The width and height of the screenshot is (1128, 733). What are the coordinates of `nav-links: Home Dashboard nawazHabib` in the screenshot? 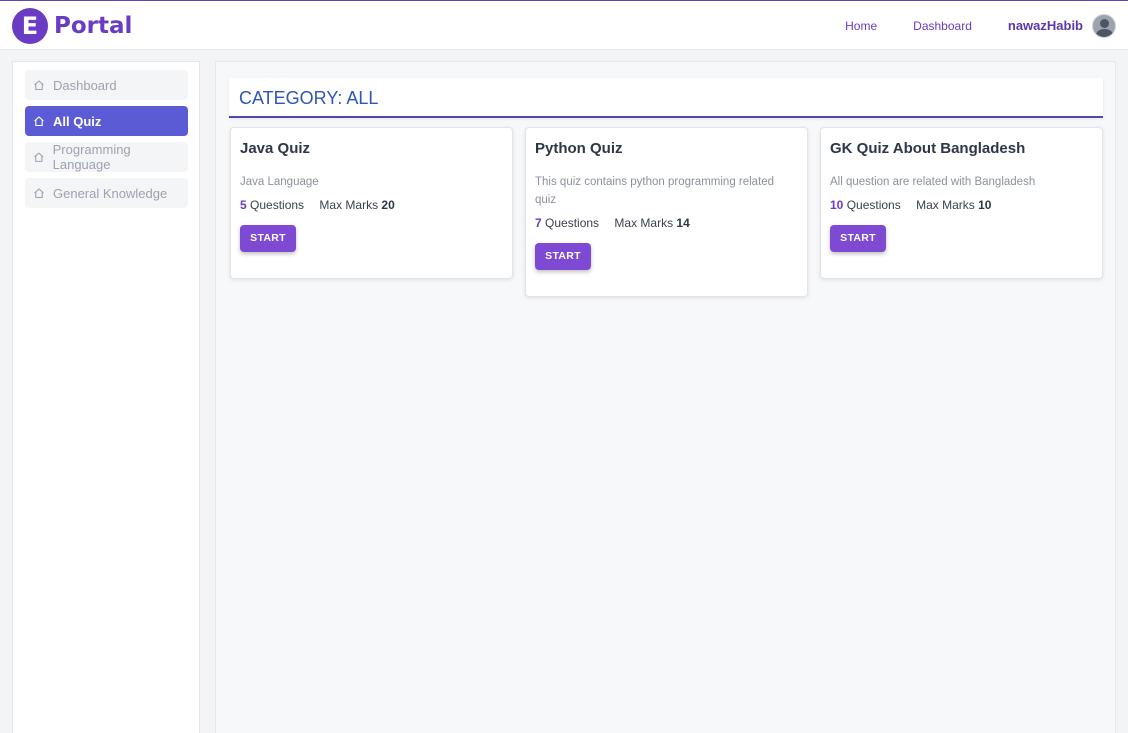 It's located at (986, 25).